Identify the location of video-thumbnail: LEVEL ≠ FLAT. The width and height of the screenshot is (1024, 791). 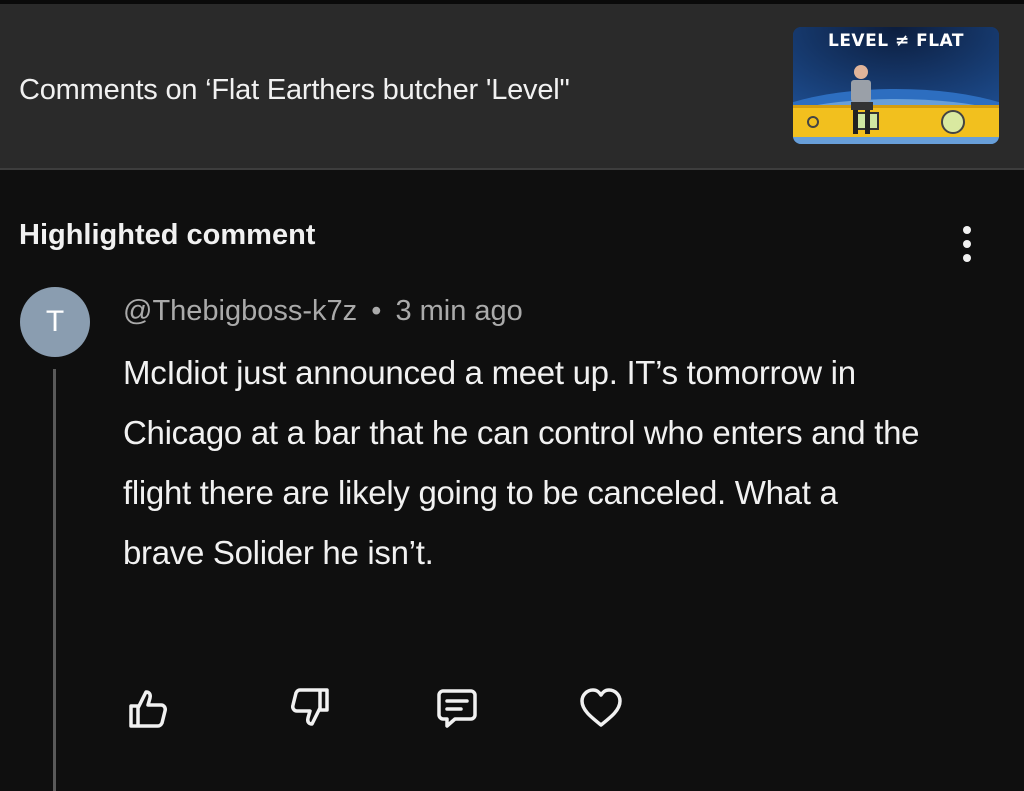
(896, 85).